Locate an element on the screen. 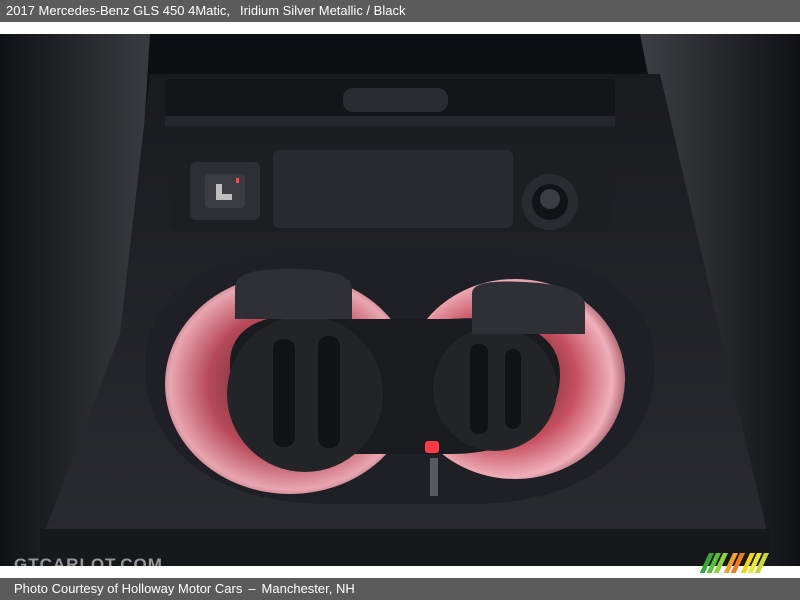 The width and height of the screenshot is (800, 600). vehicle-color: Iridium Silver Metallic / Black is located at coordinates (323, 10).